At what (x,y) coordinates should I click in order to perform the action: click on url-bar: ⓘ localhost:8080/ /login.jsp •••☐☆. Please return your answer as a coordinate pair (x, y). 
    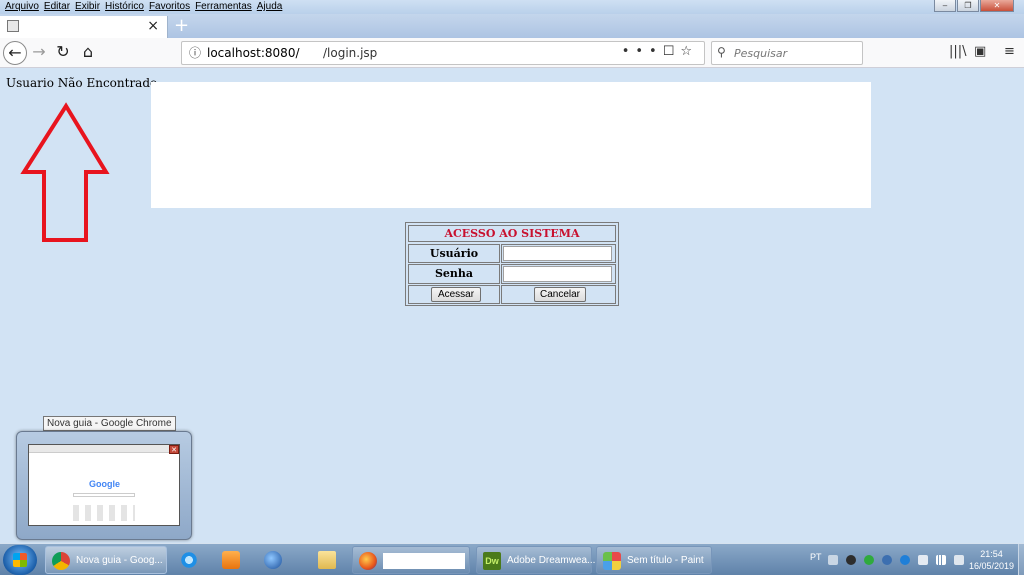
    Looking at the image, I should click on (443, 53).